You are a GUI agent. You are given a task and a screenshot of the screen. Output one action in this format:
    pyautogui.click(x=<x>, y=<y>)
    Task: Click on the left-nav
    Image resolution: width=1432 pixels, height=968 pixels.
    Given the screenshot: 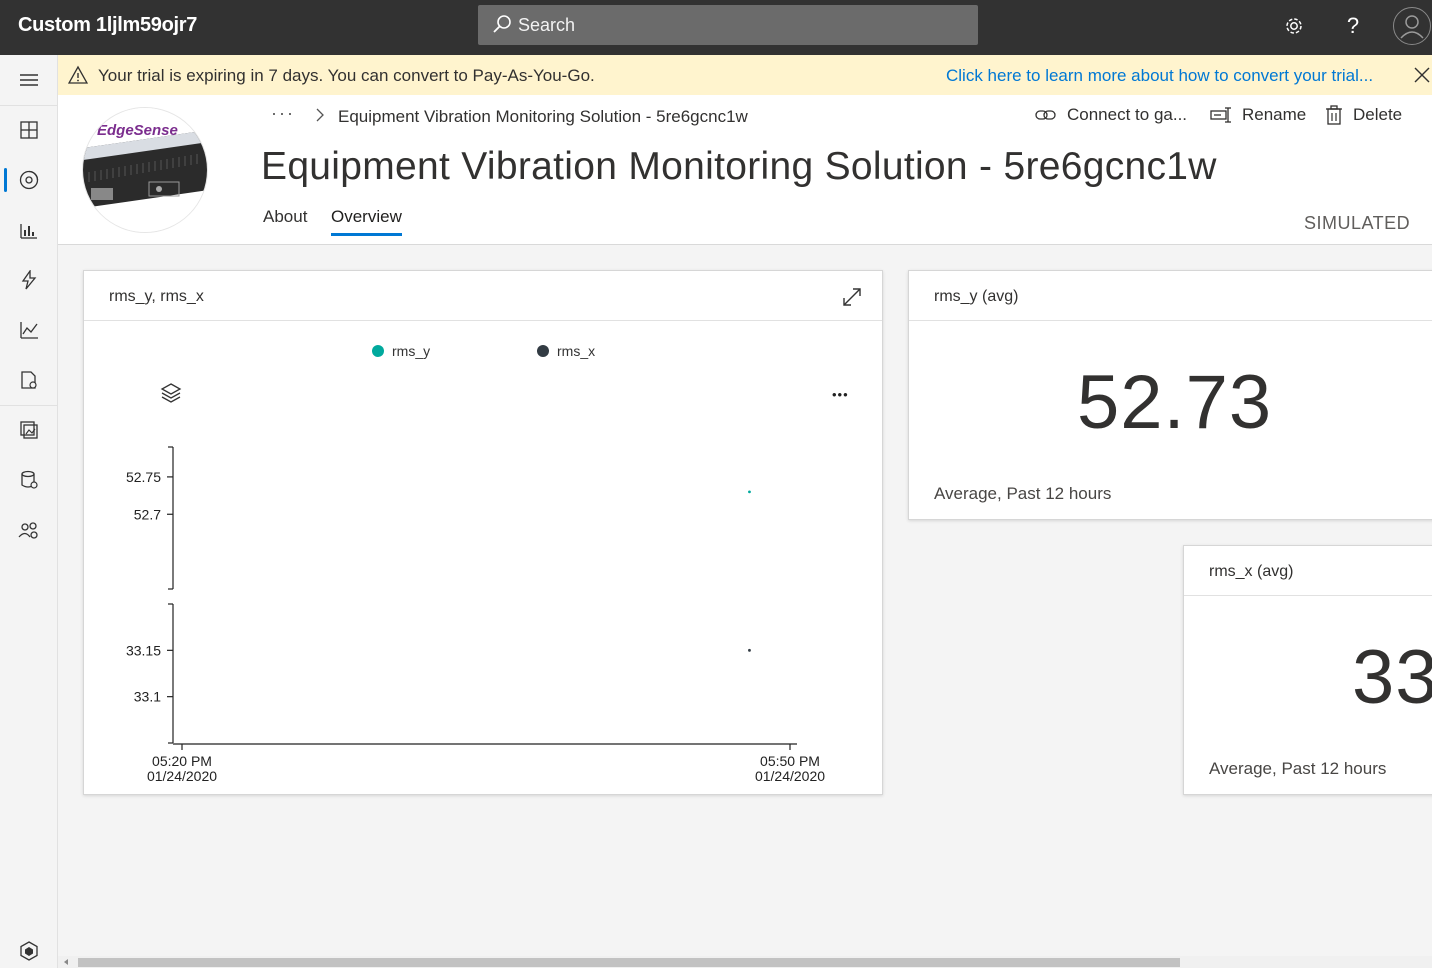 What is the action you would take?
    pyautogui.click(x=29, y=511)
    